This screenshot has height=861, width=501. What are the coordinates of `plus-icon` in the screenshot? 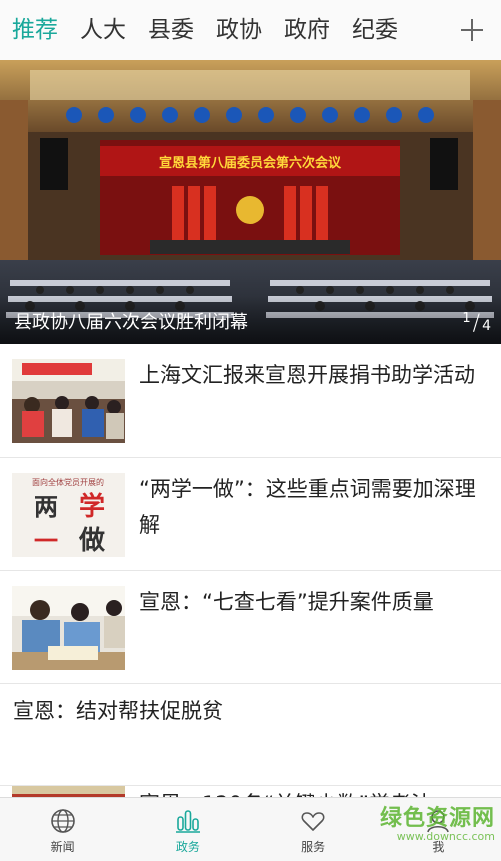 It's located at (472, 30).